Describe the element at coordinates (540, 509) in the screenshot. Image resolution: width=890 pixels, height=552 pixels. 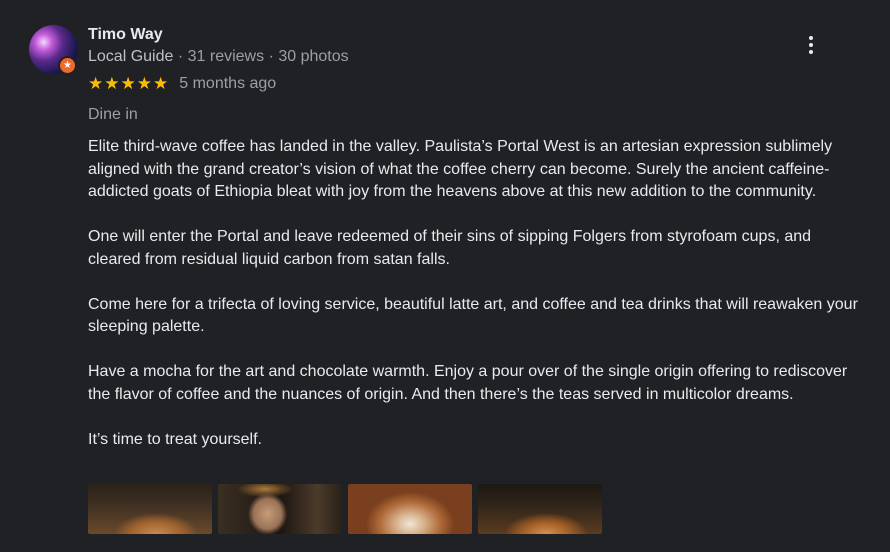
I see `review-photo-pour` at that location.